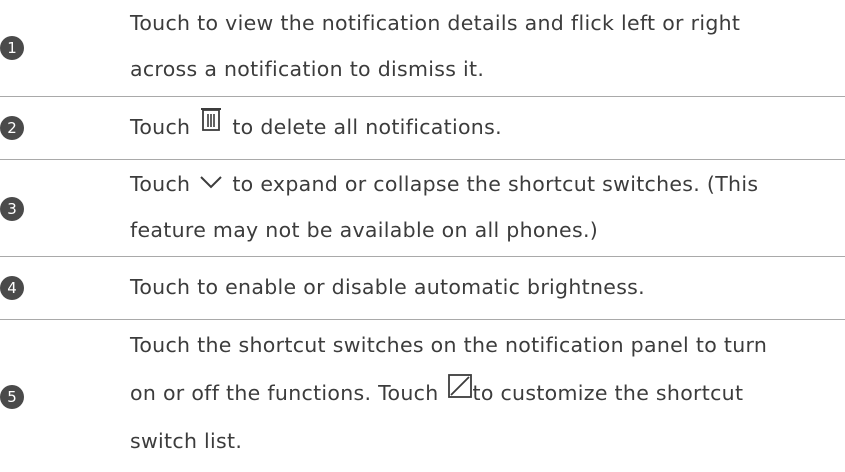  What do you see at coordinates (12, 288) in the screenshot?
I see `number-badge: 4` at bounding box center [12, 288].